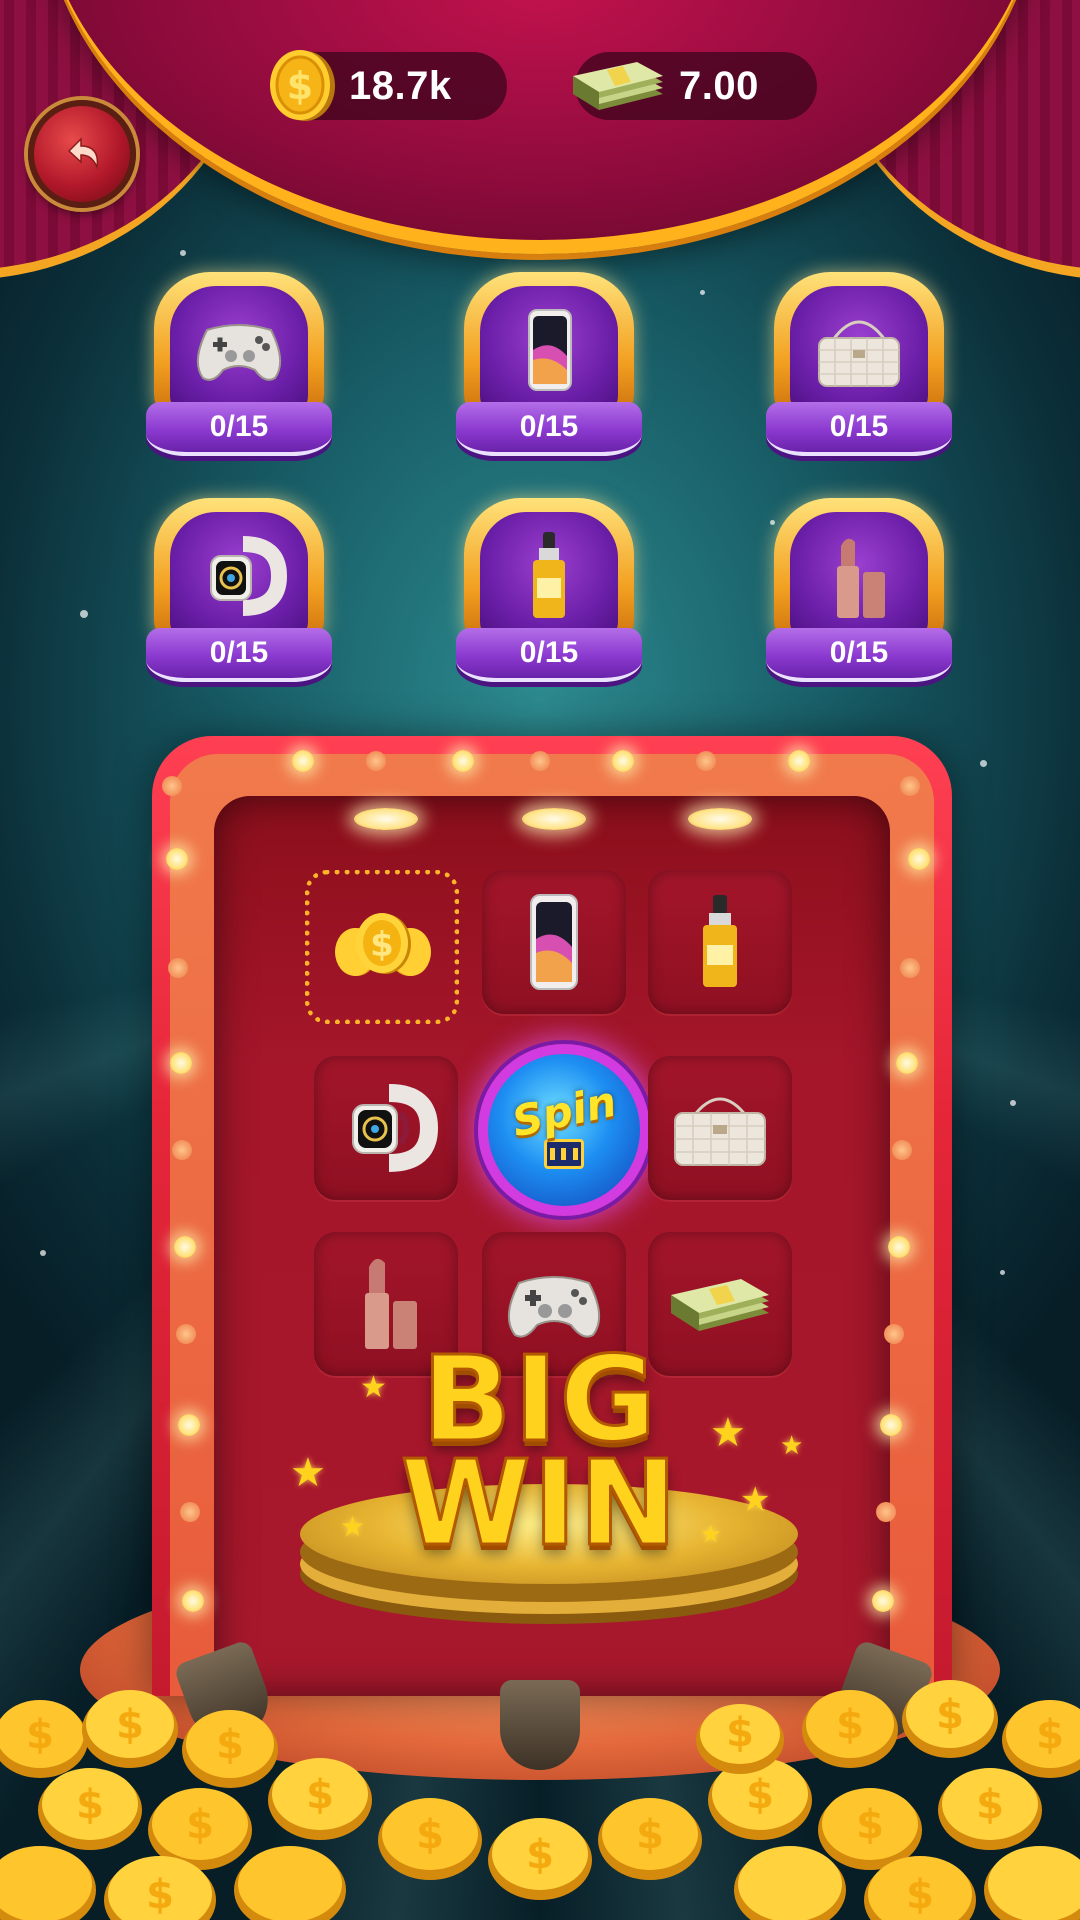  I want to click on prize-badge-watch: 0/15, so click(239, 593).